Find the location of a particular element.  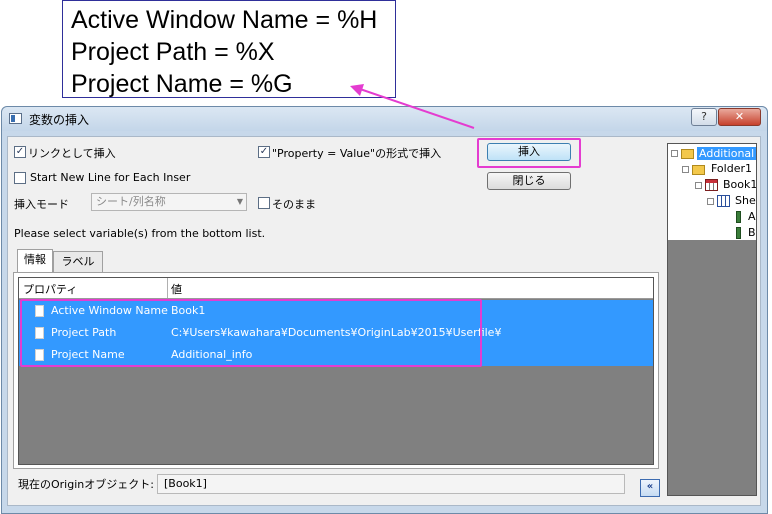

title-bar: 変数の挿入 ? ✕ is located at coordinates (384, 119).